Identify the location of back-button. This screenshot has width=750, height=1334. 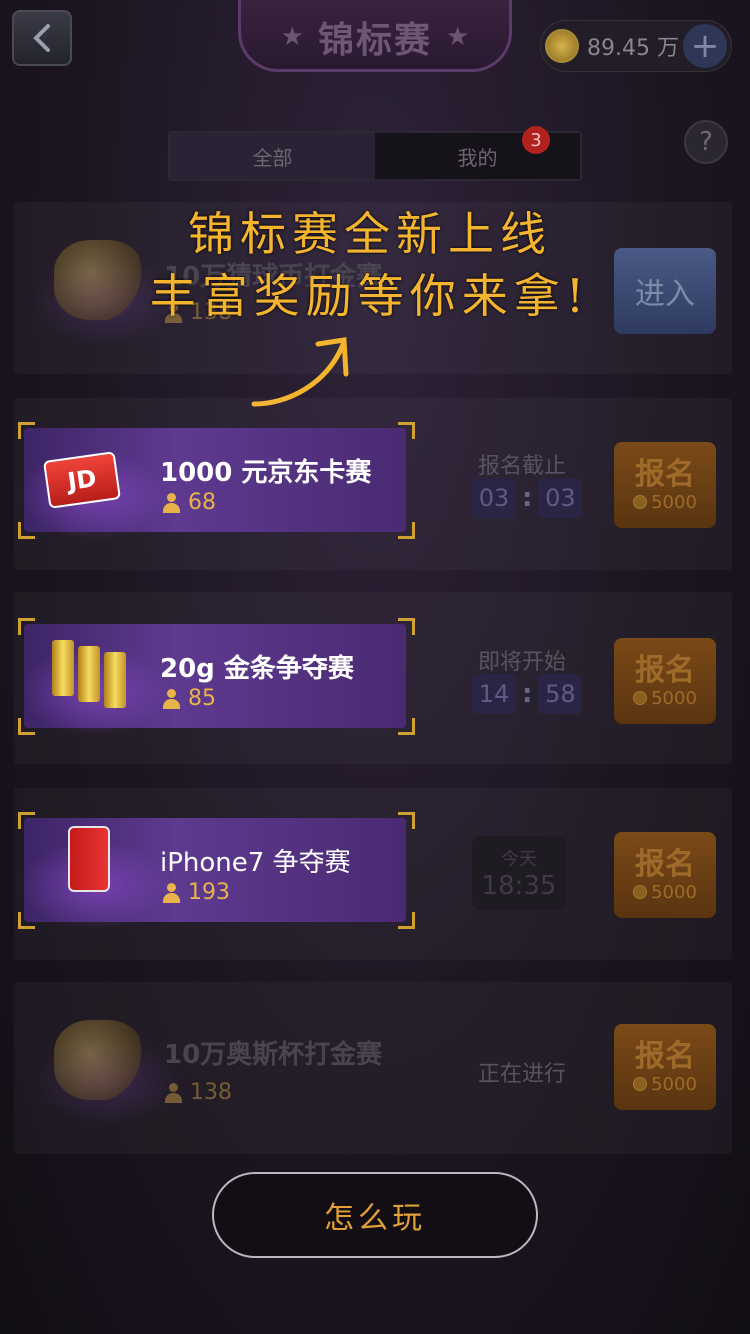
(42, 38).